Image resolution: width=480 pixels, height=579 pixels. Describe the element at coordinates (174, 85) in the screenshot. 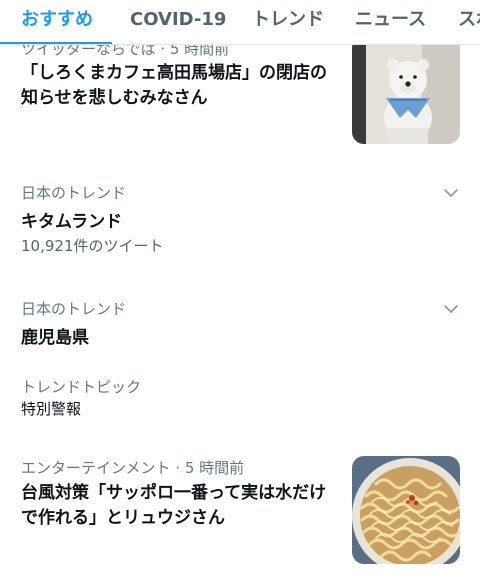

I see `news-item-headline: 「しろくまカフェ高田馬場店」の閉店の知らせを悲しむみなさん` at that location.